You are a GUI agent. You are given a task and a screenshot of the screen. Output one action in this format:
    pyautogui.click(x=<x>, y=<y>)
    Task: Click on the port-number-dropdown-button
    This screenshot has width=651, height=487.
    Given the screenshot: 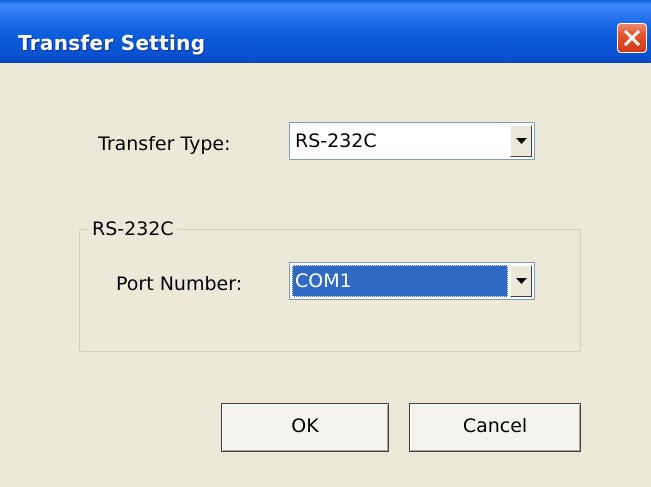 What is the action you would take?
    pyautogui.click(x=521, y=281)
    